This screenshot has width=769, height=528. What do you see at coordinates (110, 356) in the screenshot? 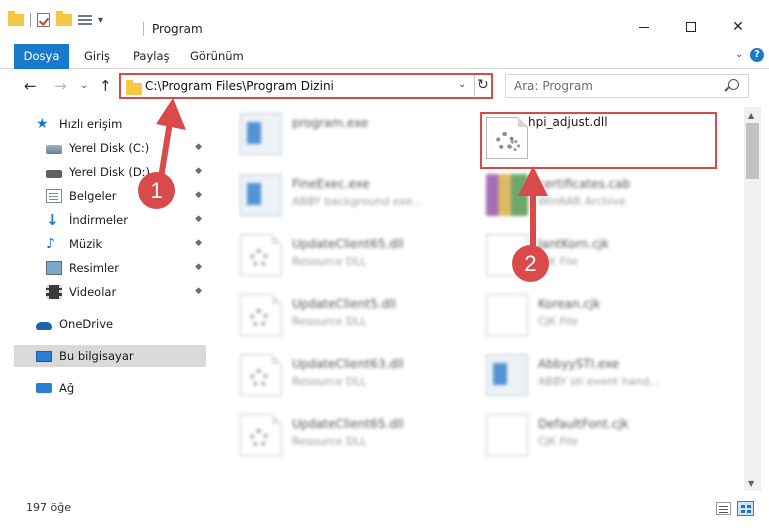
I see `sidebar-item-this-pc: Bu bilgisayar` at bounding box center [110, 356].